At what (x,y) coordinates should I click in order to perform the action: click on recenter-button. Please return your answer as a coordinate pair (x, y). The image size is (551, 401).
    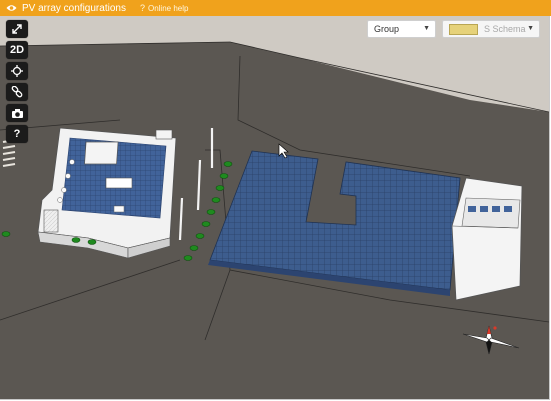
    Looking at the image, I should click on (17, 71).